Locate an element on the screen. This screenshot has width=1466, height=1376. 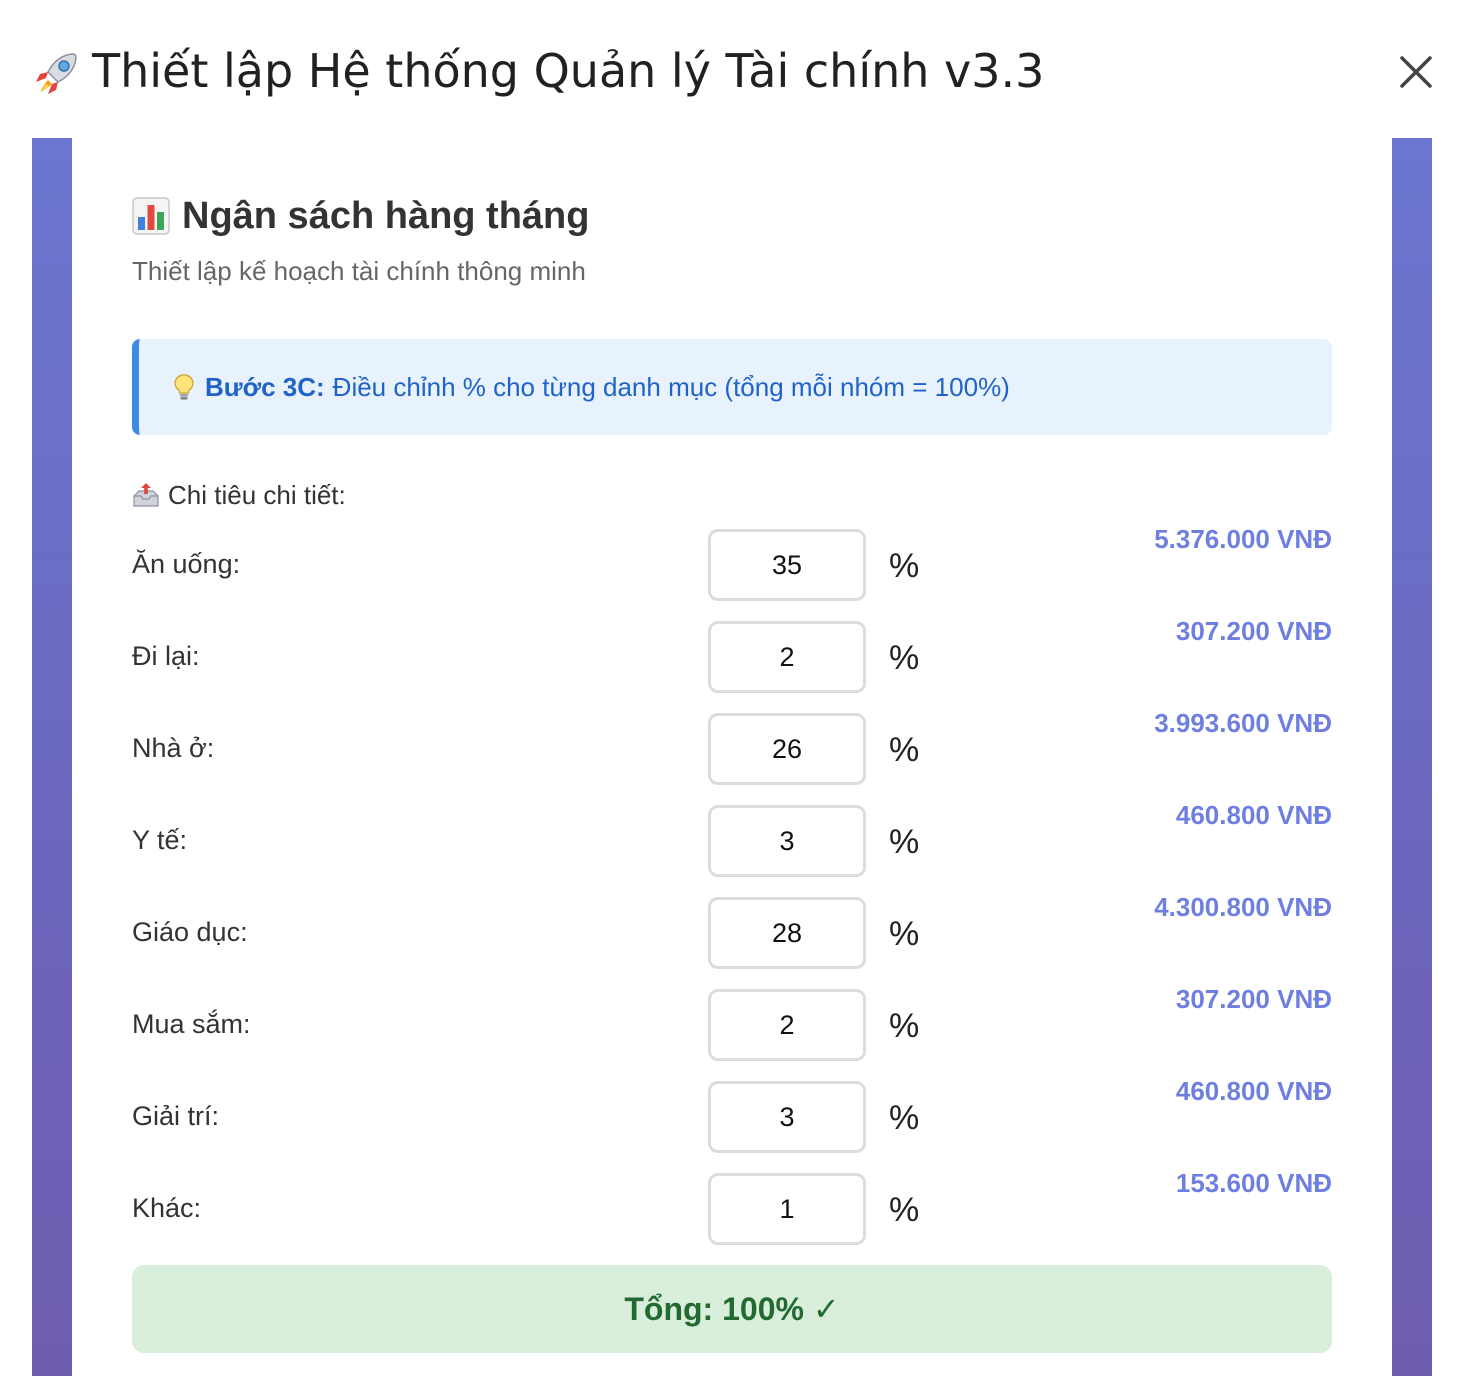
total-status-box: Tổng: 100% ✓ is located at coordinates (732, 1309).